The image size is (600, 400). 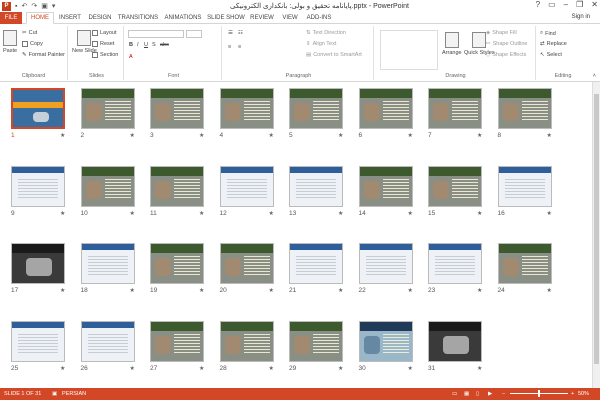 I want to click on start-from-beginning-icon: ▣, so click(x=44, y=6).